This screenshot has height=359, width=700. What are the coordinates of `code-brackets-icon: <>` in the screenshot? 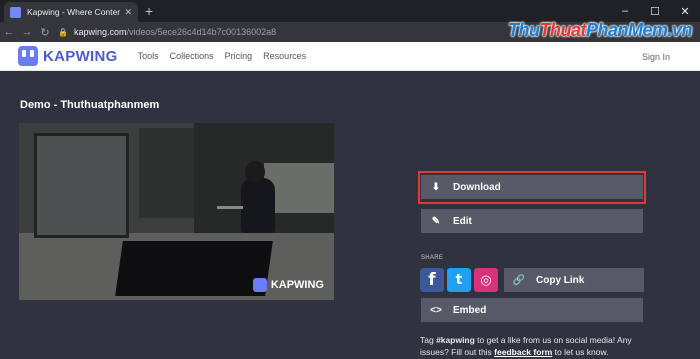 It's located at (436, 310).